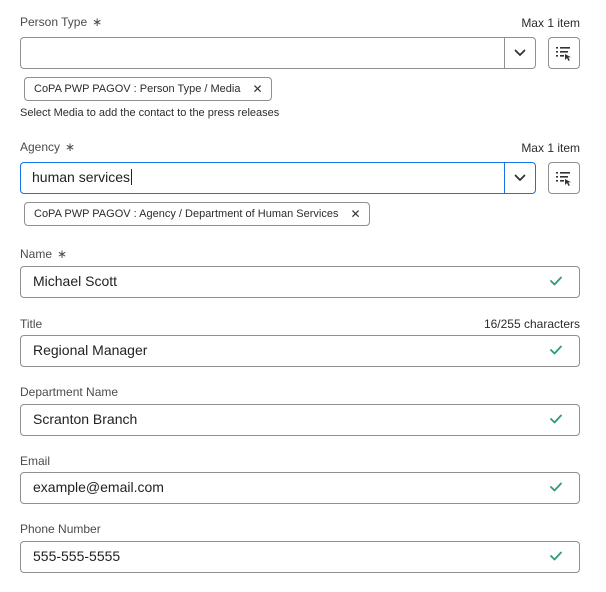 Image resolution: width=606 pixels, height=592 pixels. What do you see at coordinates (60, 529) in the screenshot?
I see `phone-label: Phone Number` at bounding box center [60, 529].